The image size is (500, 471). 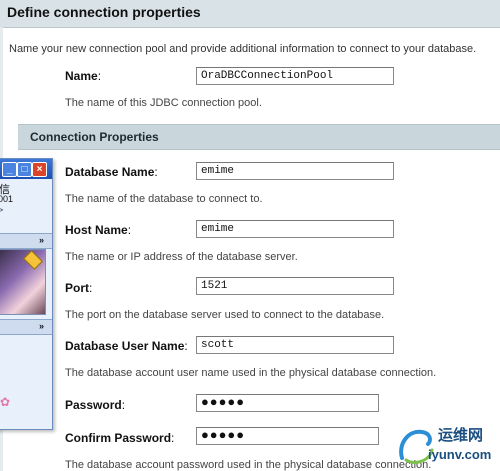 I want to click on page-title: Define connection properties, so click(x=104, y=12).